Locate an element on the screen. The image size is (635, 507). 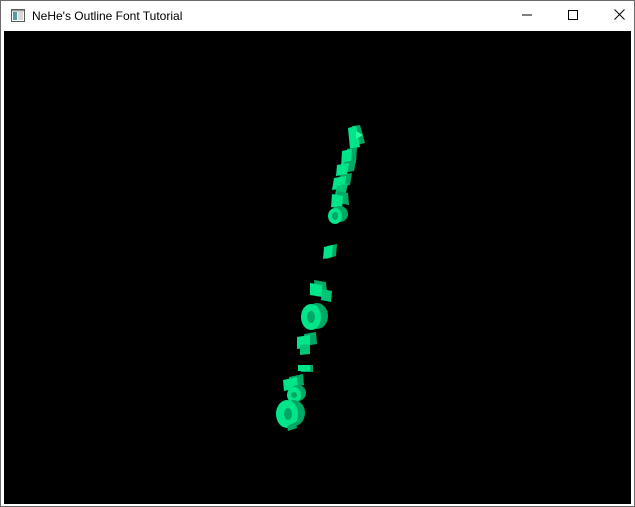
title-bar: NeHe's Outline Font Tutorial is located at coordinates (317, 16).